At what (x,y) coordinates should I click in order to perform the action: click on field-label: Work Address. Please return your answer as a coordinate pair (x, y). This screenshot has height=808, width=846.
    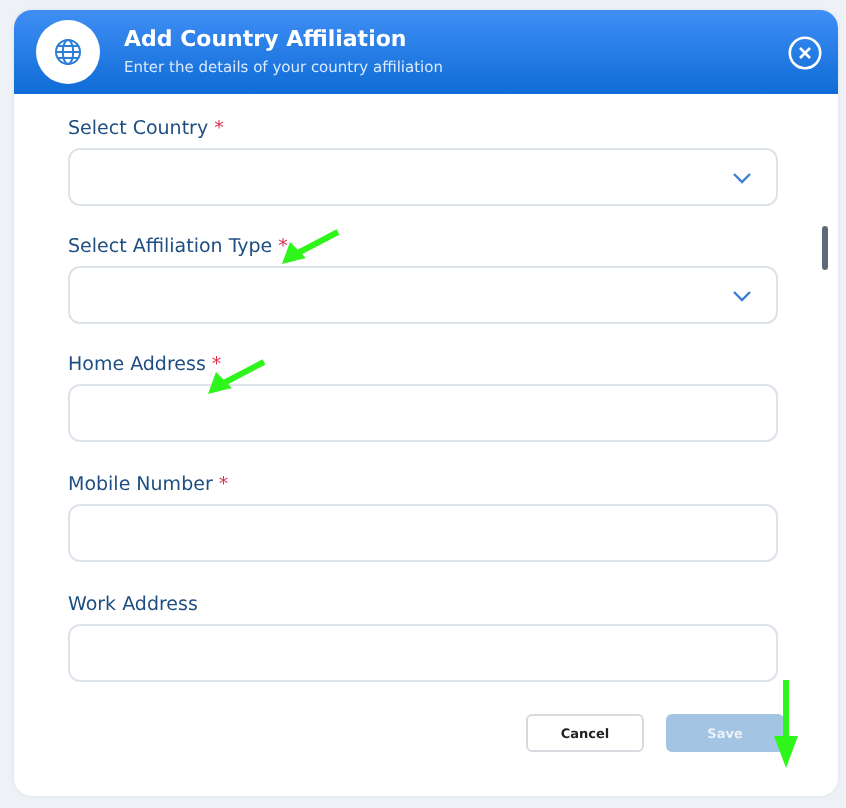
    Looking at the image, I should click on (133, 605).